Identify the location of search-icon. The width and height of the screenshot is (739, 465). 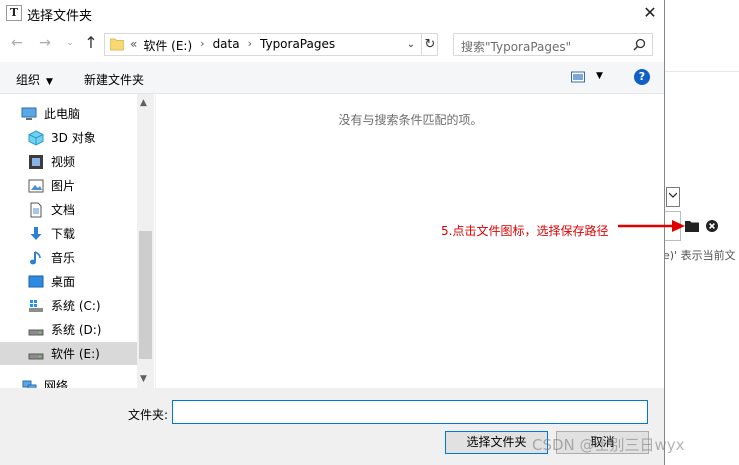
(639, 44).